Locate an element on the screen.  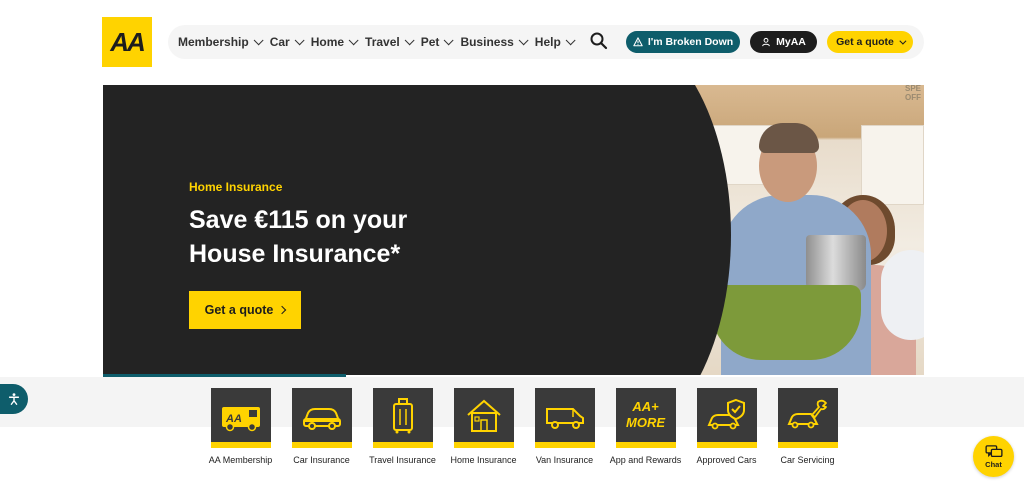
product-aa-membership: AA AA Membership is located at coordinates (240, 427).